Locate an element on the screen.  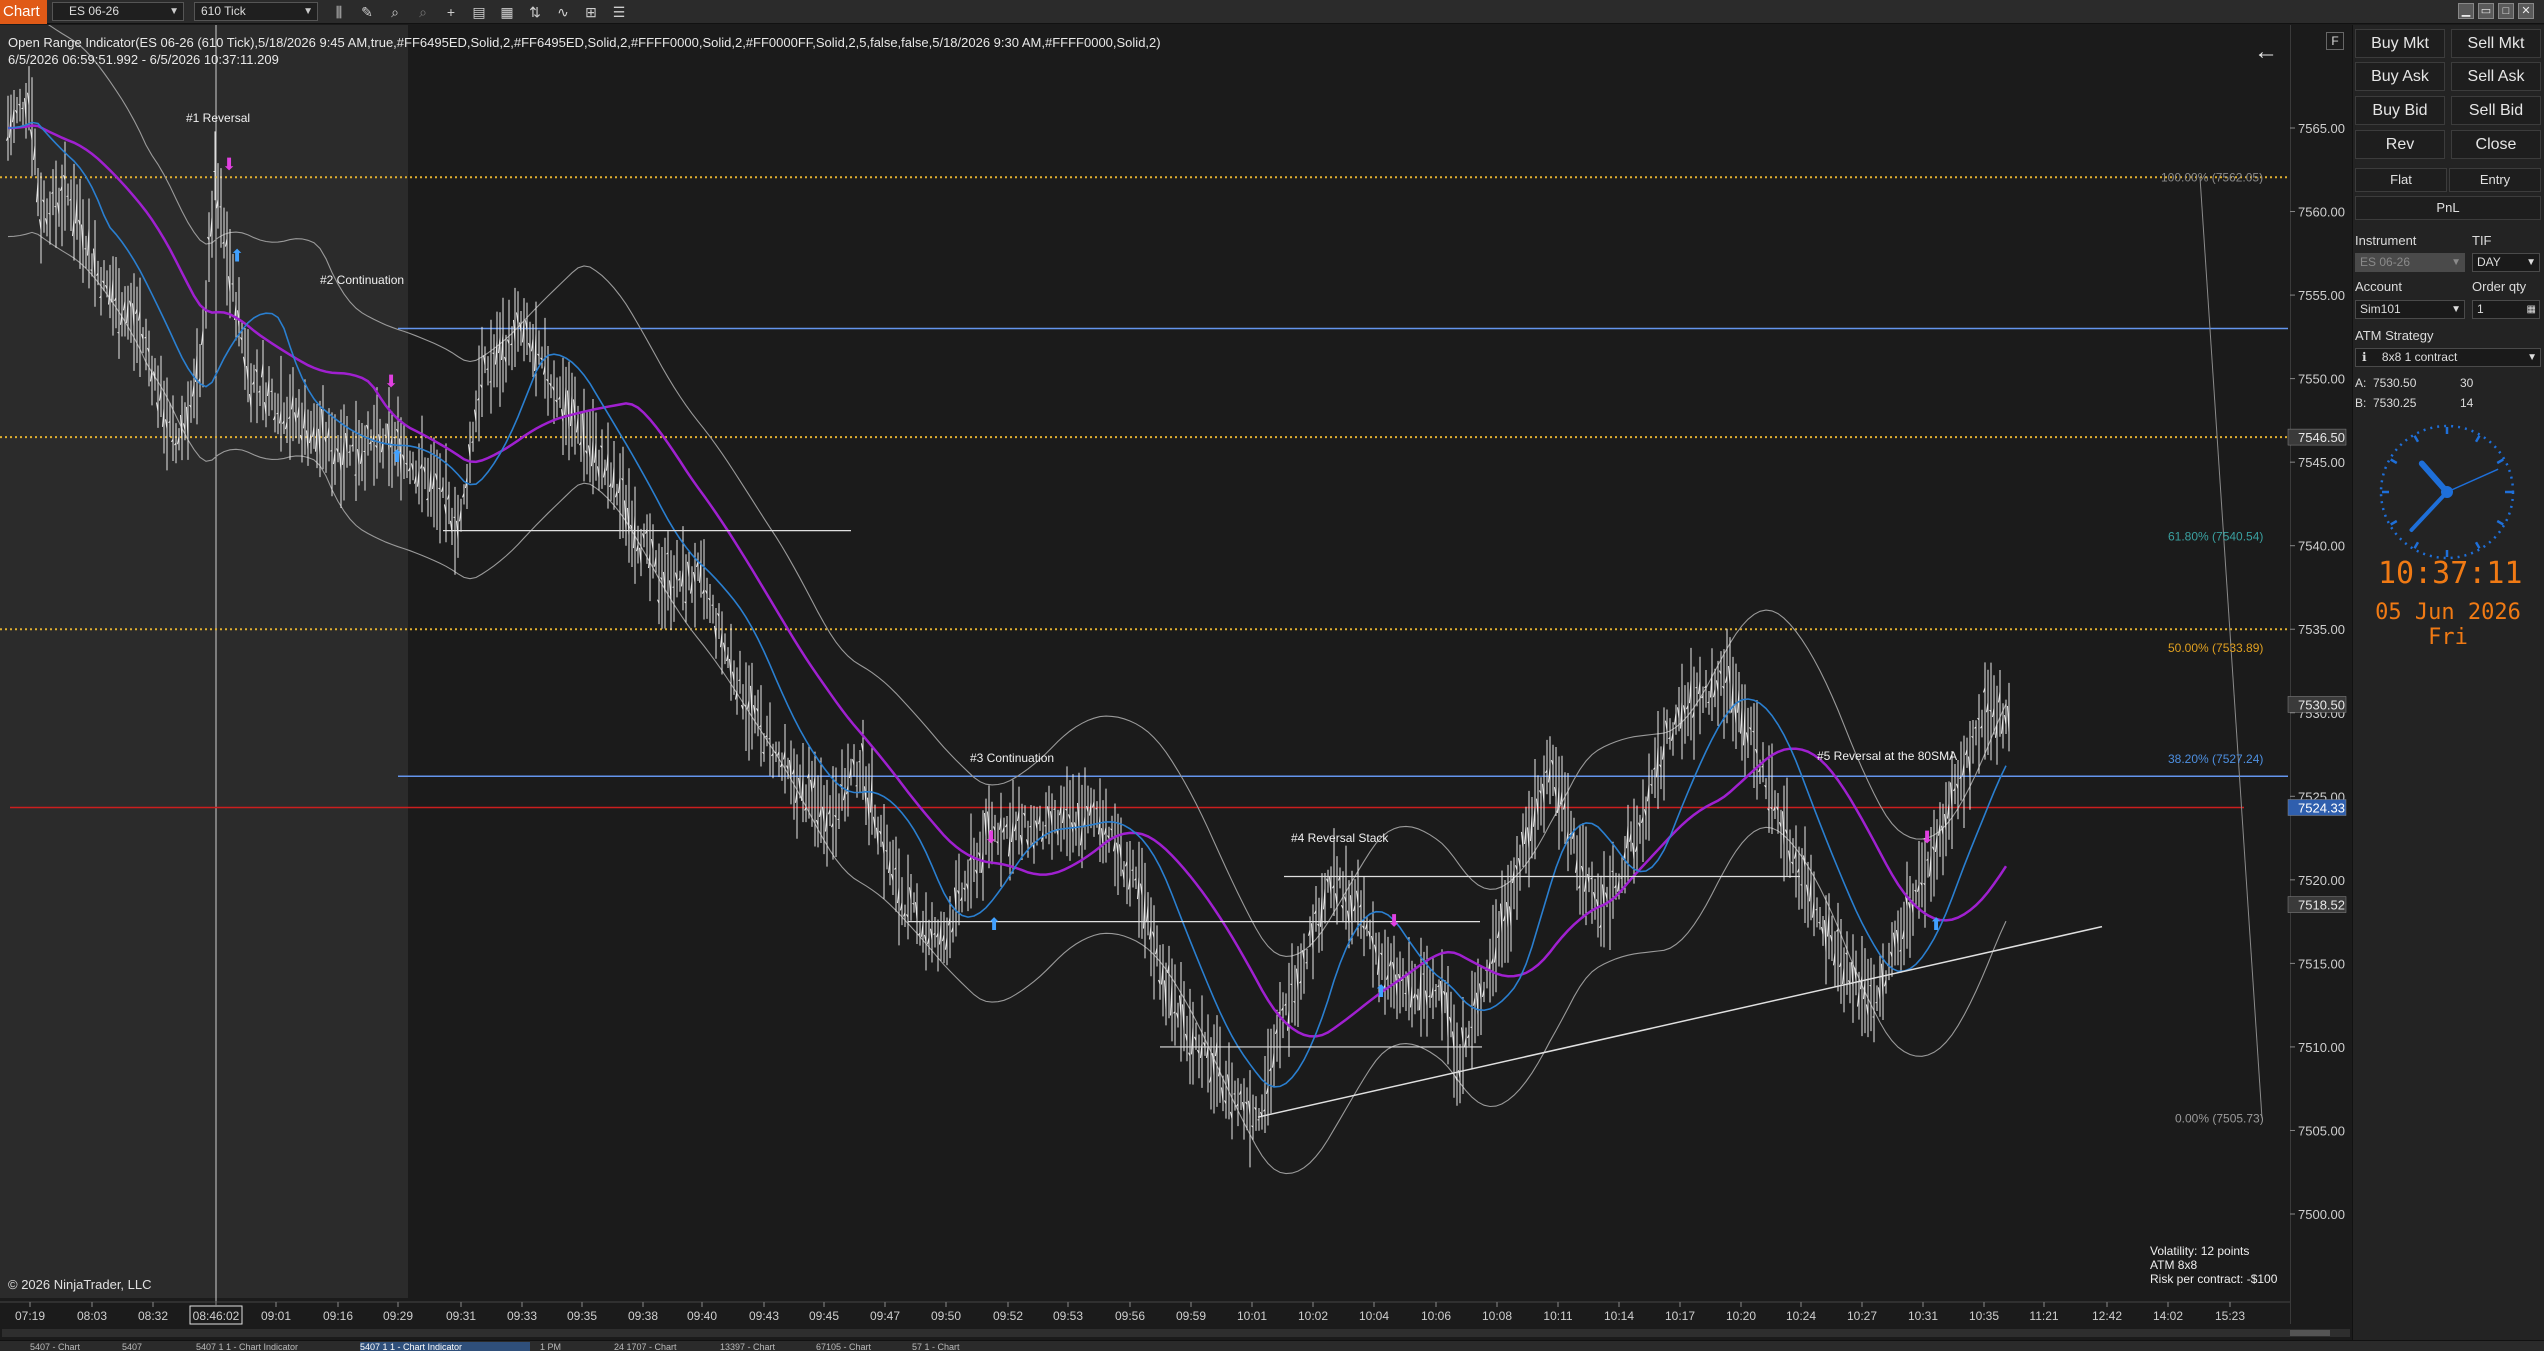
time-tick-label: 11:21 is located at coordinates (2043, 1316).